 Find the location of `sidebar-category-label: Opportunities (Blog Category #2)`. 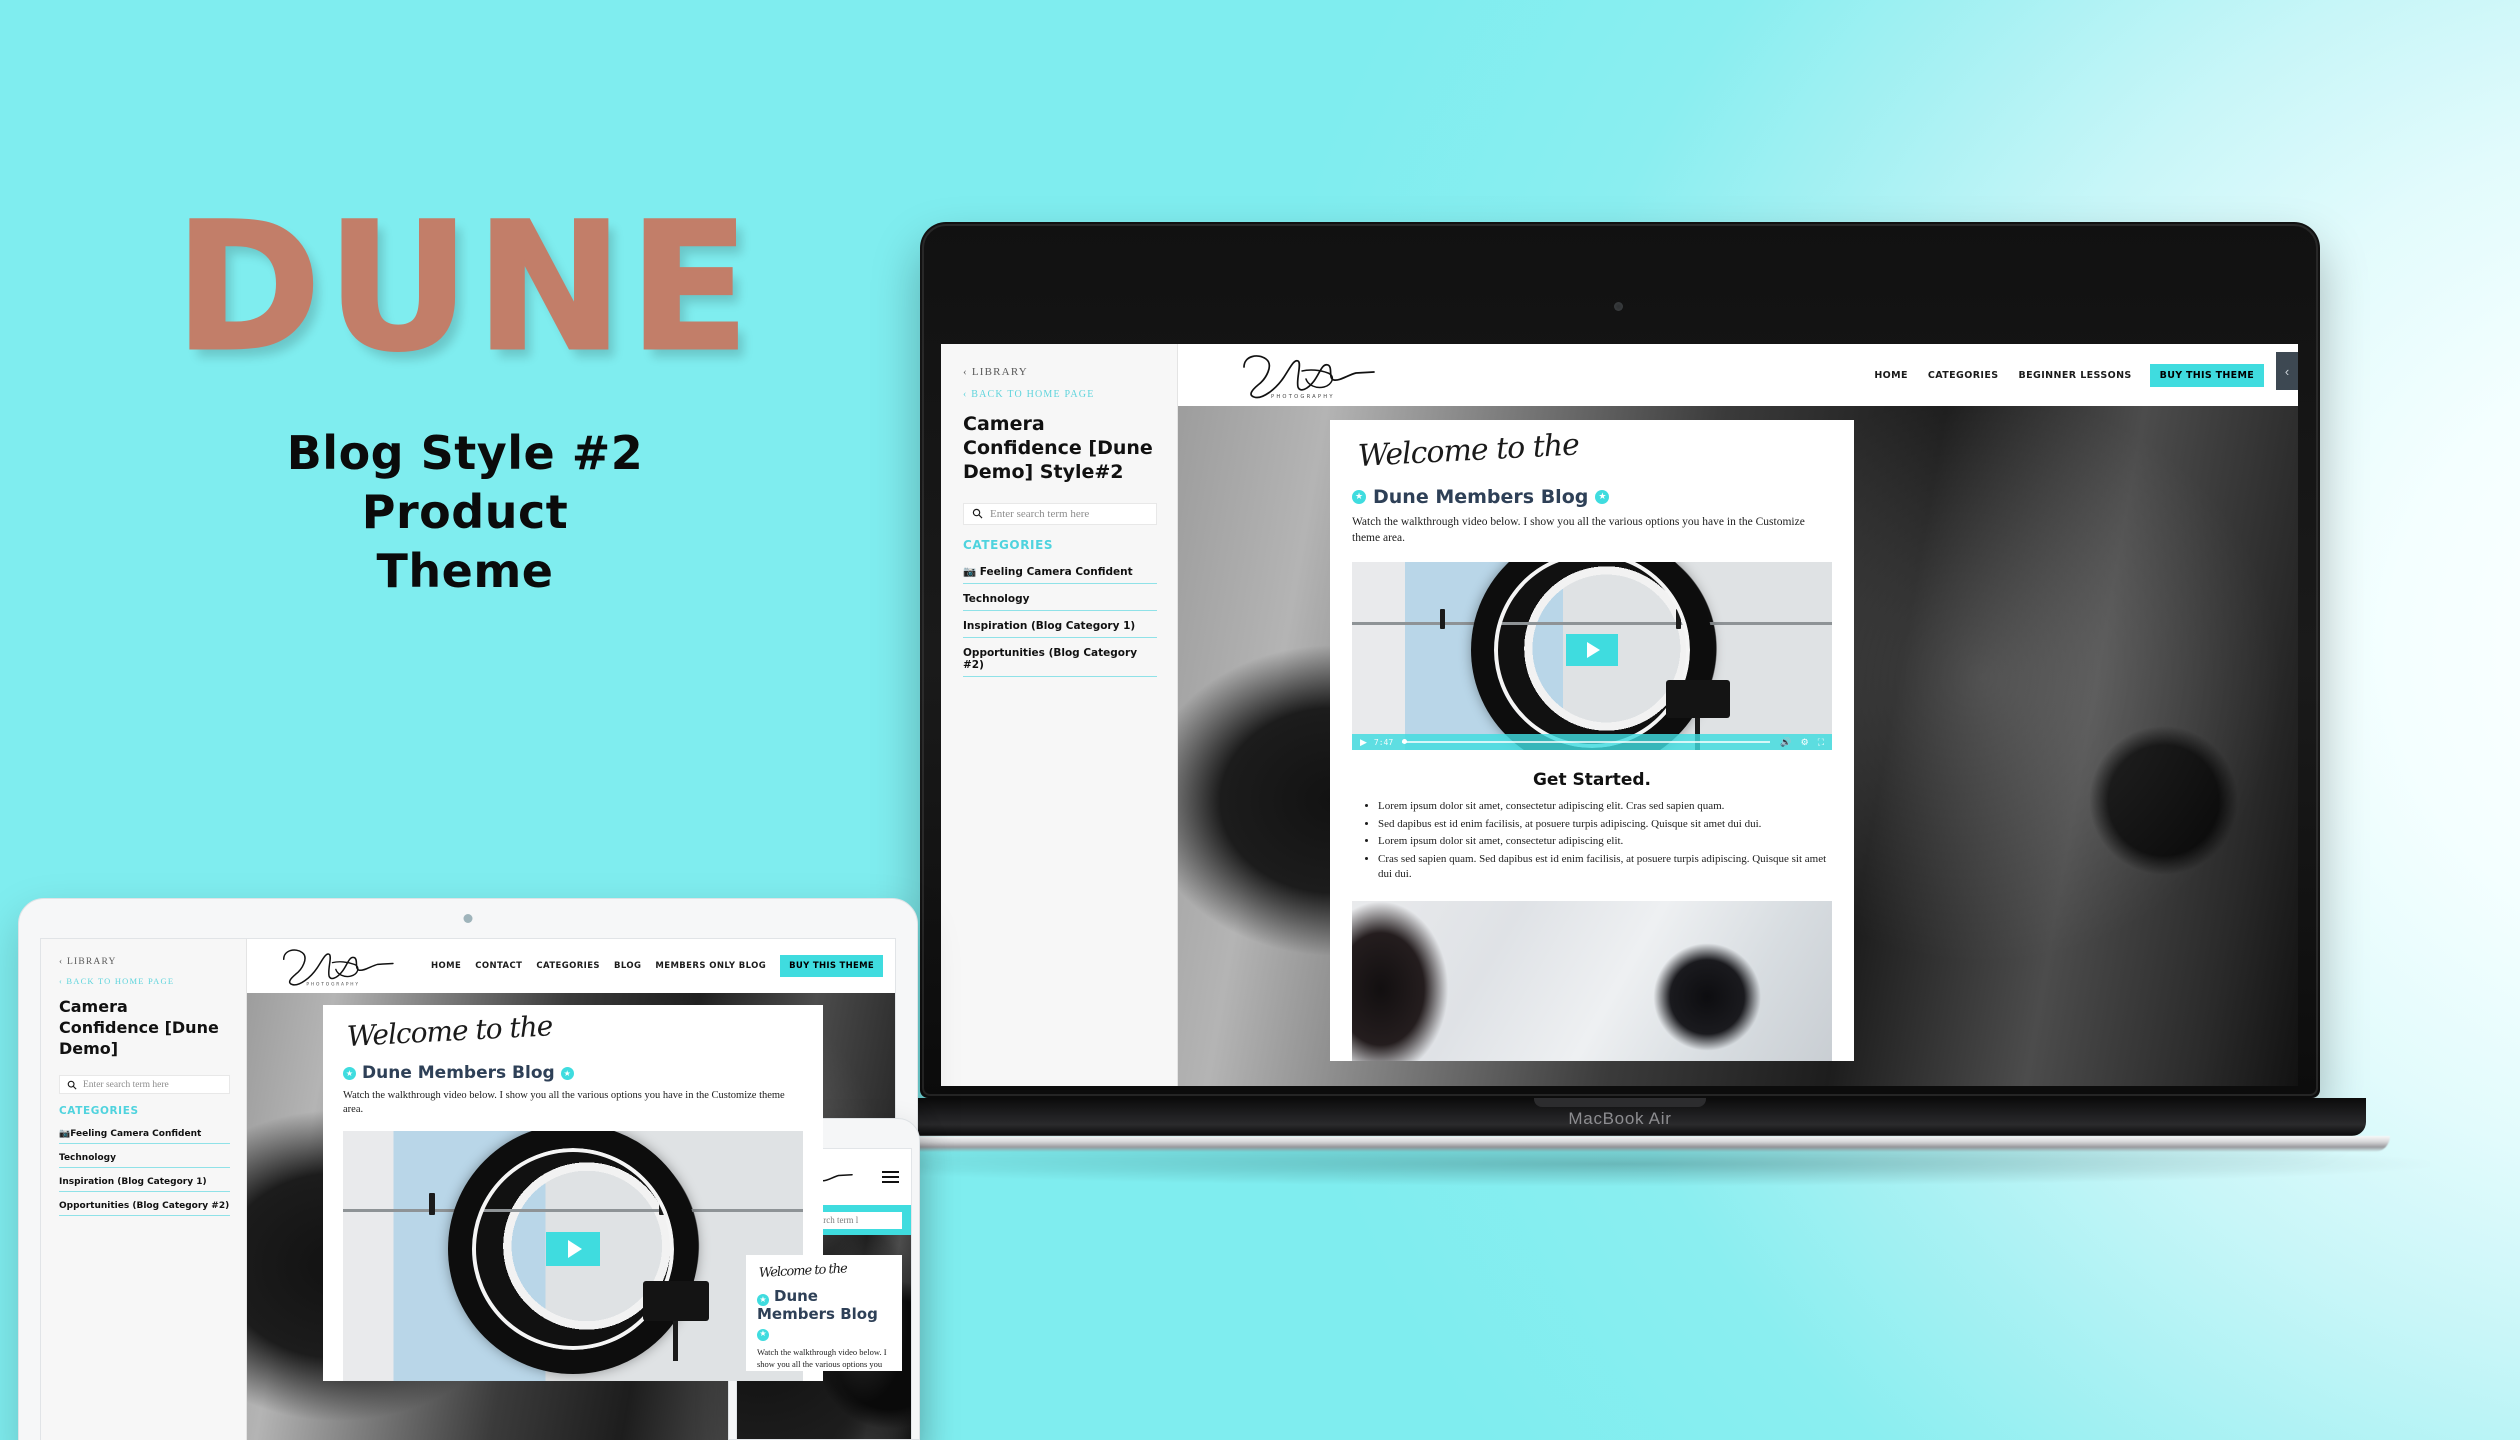

sidebar-category-label: Opportunities (Blog Category #2) is located at coordinates (144, 1206).